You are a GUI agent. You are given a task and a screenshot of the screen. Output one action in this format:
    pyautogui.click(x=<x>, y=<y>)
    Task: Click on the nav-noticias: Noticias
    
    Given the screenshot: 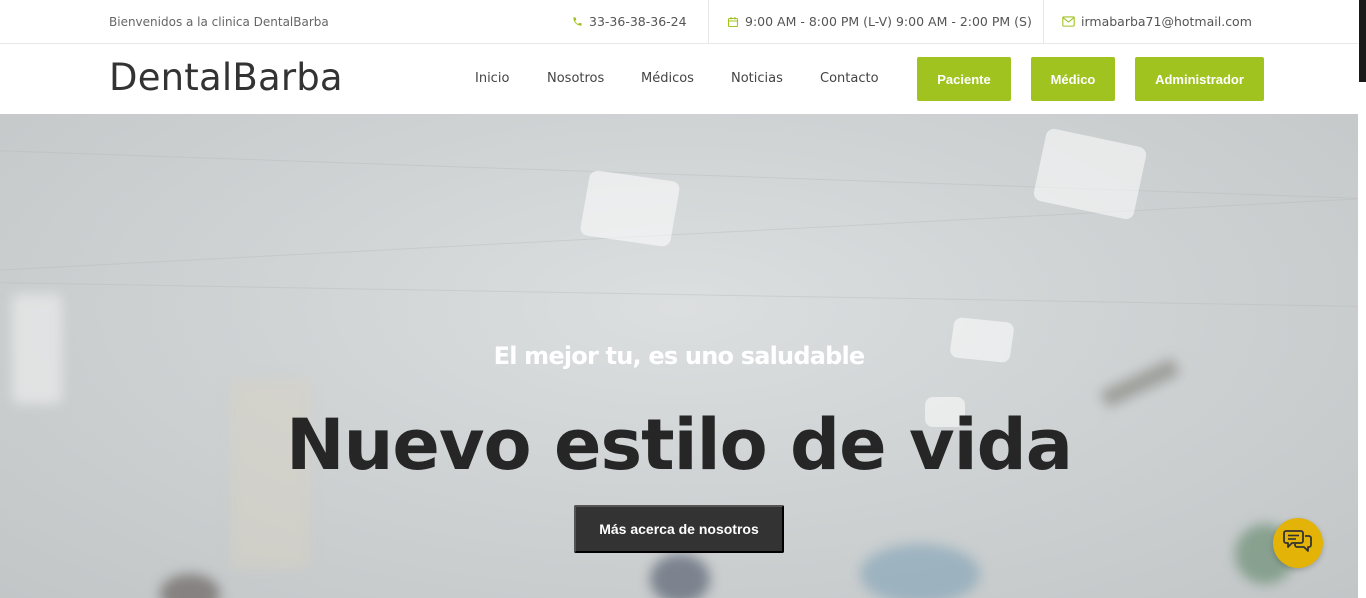 What is the action you would take?
    pyautogui.click(x=757, y=78)
    